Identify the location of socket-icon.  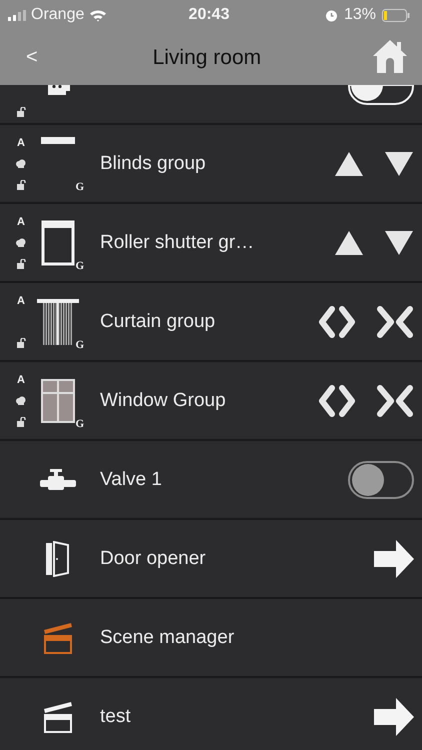
(58, 90).